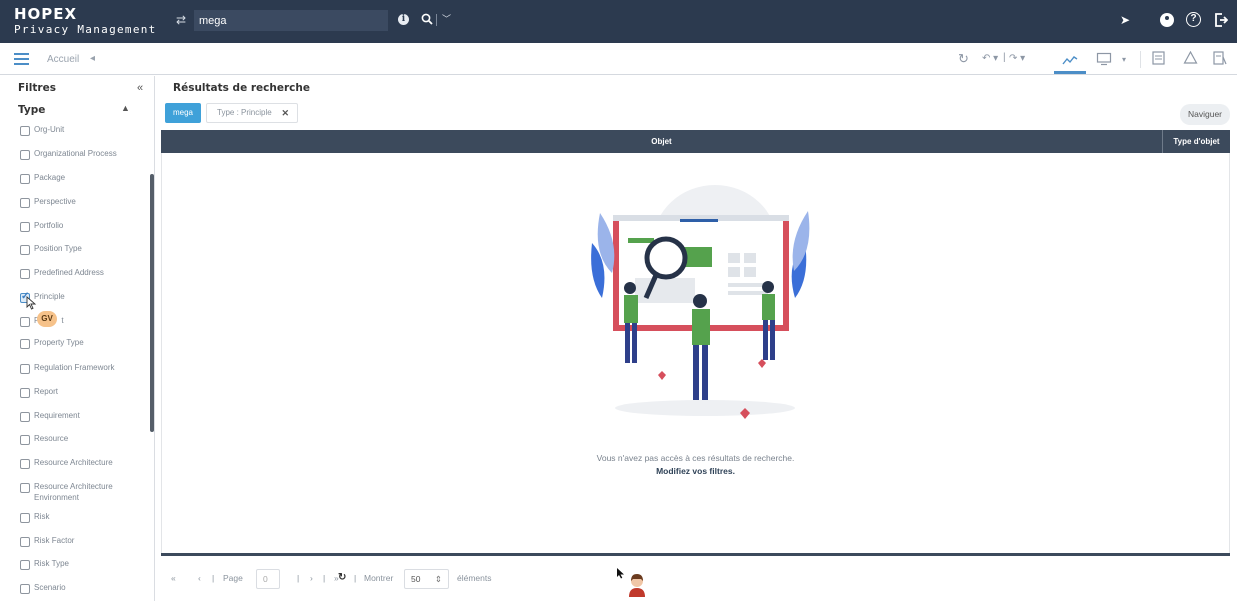 The width and height of the screenshot is (1237, 601). What do you see at coordinates (620, 573) in the screenshot?
I see `mouse-cursor-icon` at bounding box center [620, 573].